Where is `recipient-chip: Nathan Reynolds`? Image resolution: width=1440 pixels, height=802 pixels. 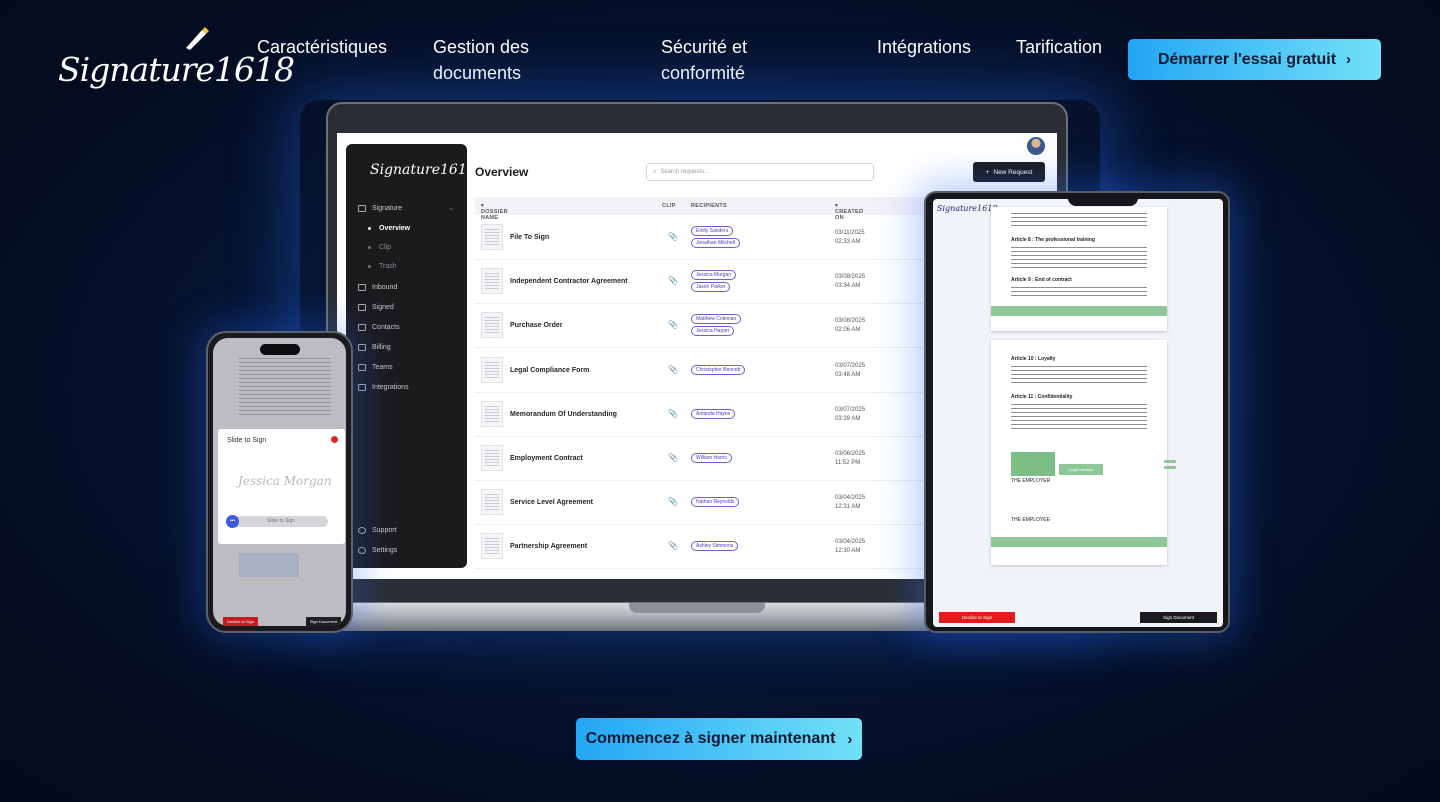 recipient-chip: Nathan Reynolds is located at coordinates (715, 502).